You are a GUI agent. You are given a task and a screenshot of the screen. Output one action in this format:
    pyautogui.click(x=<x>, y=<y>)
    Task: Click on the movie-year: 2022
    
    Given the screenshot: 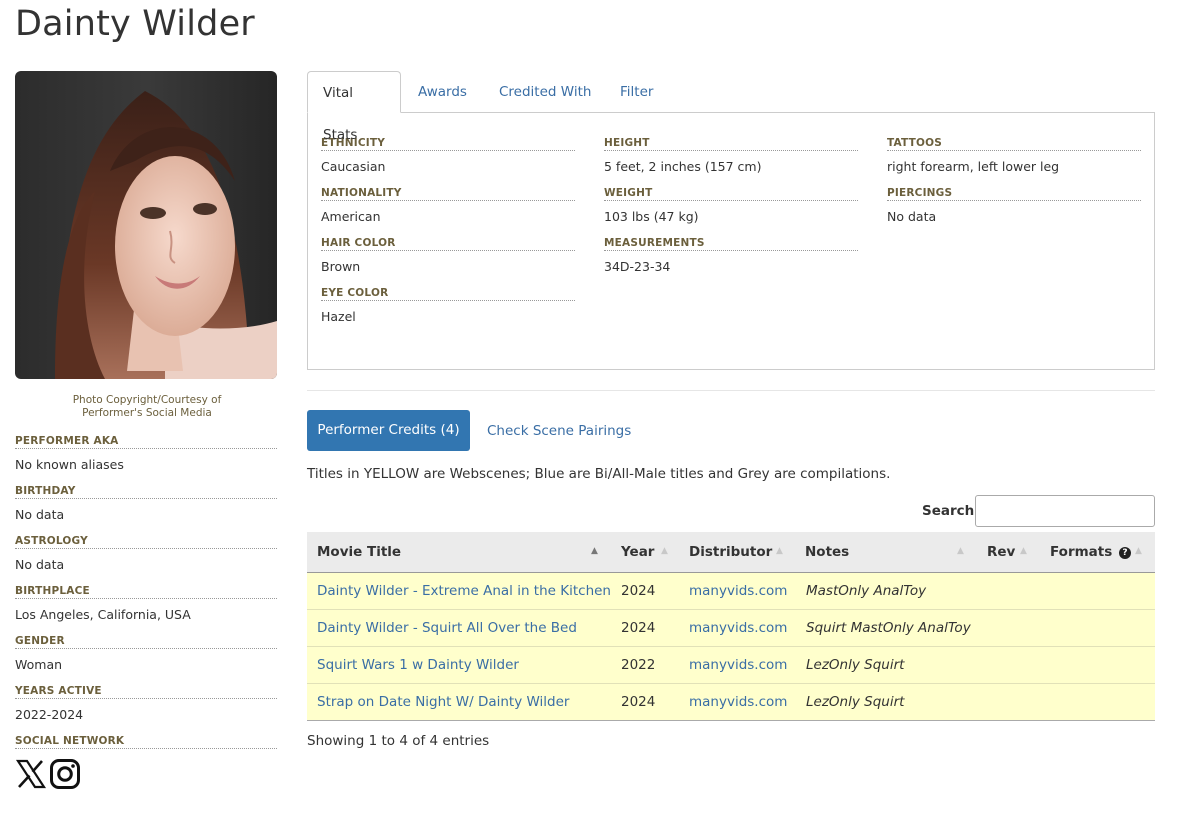 What is the action you would take?
    pyautogui.click(x=638, y=665)
    